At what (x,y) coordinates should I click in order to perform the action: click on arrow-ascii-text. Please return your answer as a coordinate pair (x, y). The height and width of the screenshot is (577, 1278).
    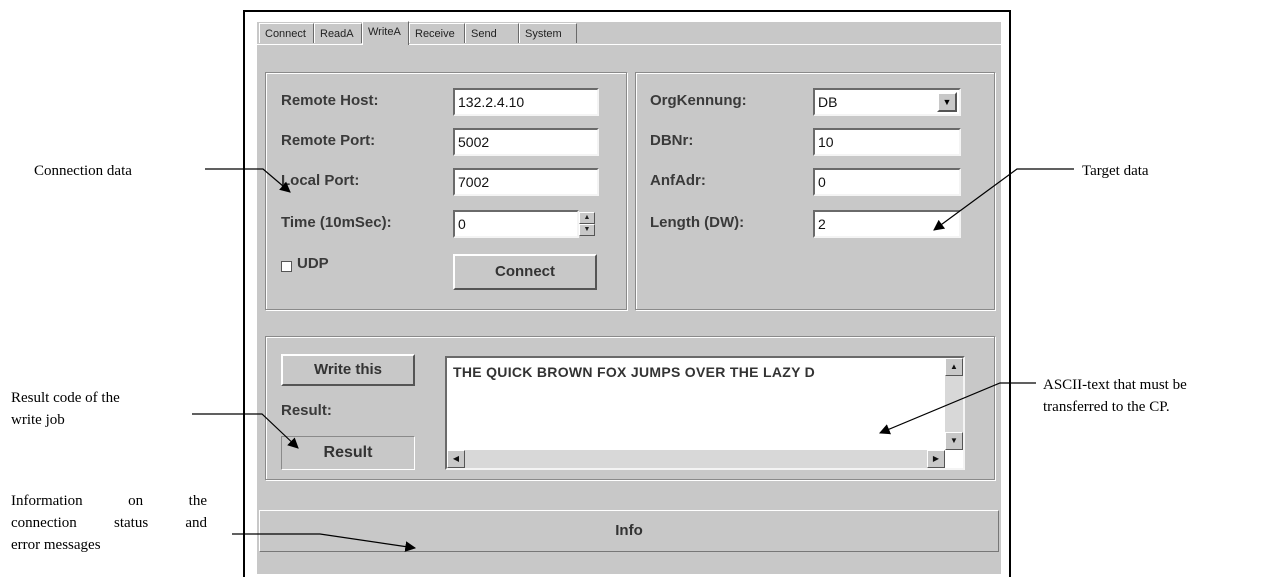
    Looking at the image, I should click on (957, 408).